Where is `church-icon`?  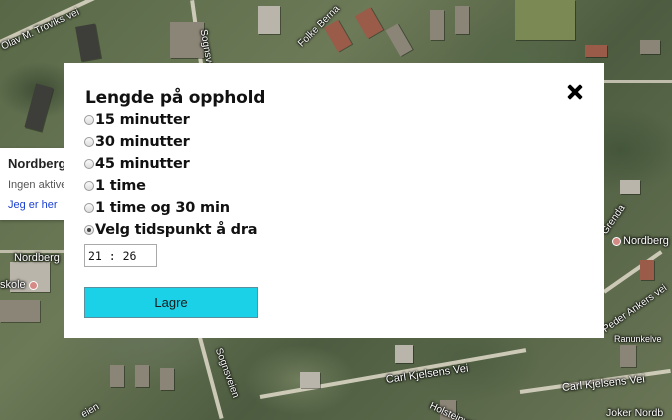
church-icon is located at coordinates (616, 241).